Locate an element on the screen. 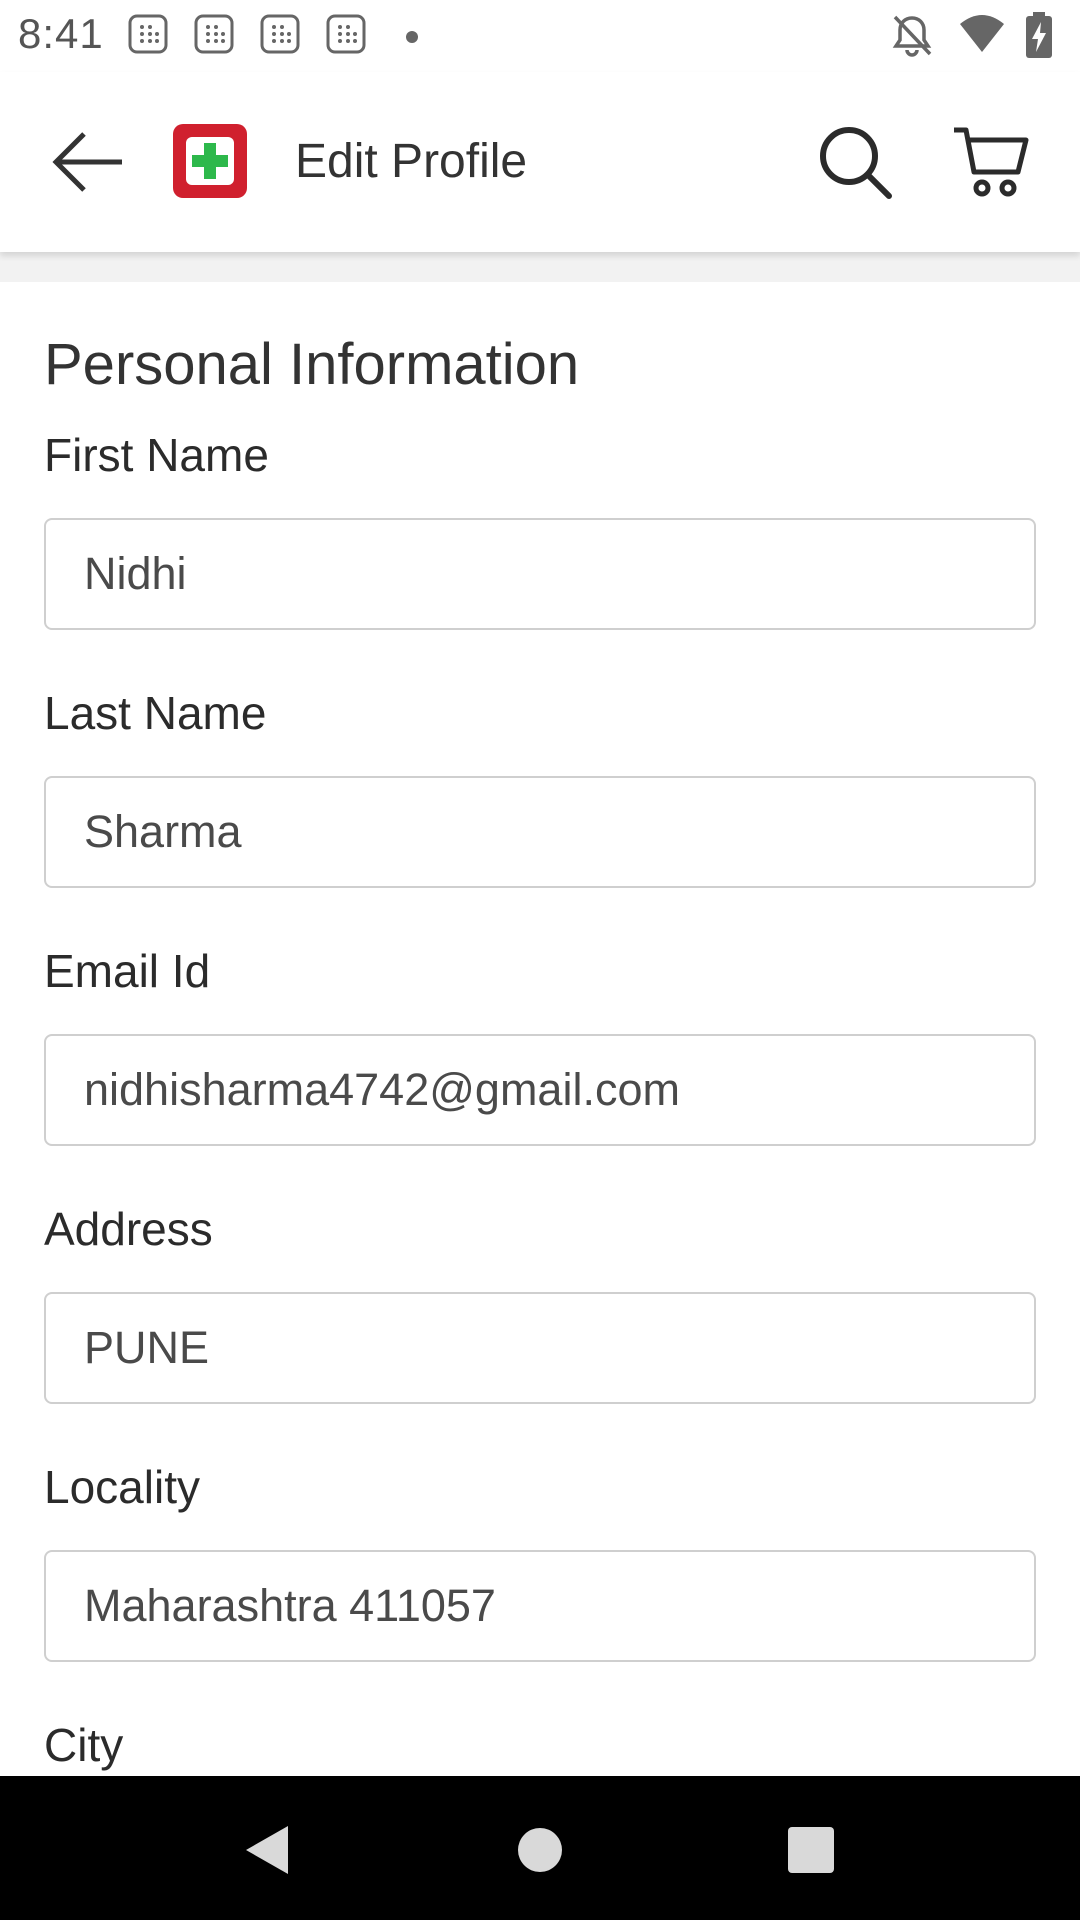 This screenshot has height=1920, width=1080. first-name-input is located at coordinates (540, 574).